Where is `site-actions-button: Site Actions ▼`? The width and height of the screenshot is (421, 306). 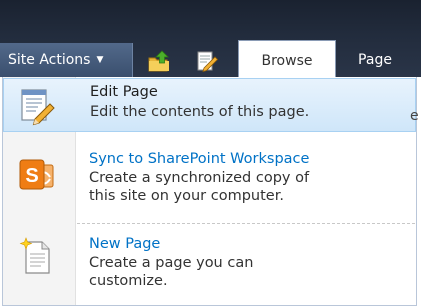
site-actions-button: Site Actions ▼ is located at coordinates (66, 60).